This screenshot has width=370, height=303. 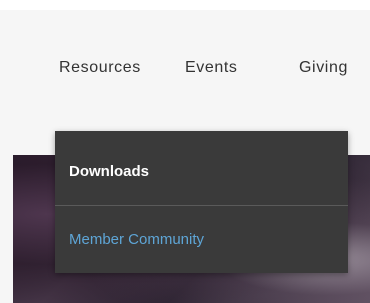 I want to click on nav-item-events: Events, so click(x=211, y=68).